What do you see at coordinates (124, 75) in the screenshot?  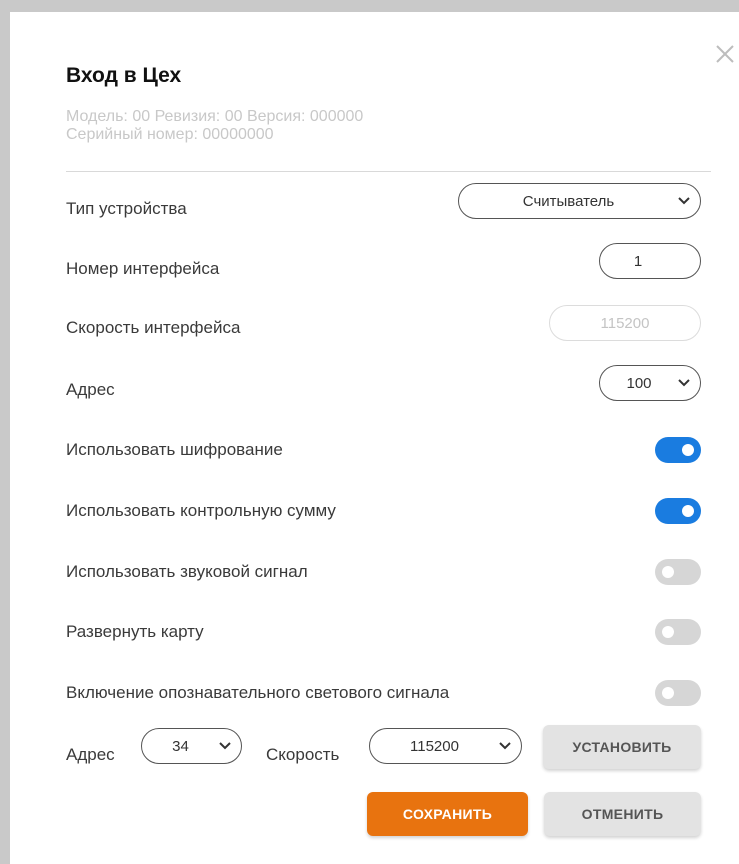 I see `dialog-title: Вход в Цех` at bounding box center [124, 75].